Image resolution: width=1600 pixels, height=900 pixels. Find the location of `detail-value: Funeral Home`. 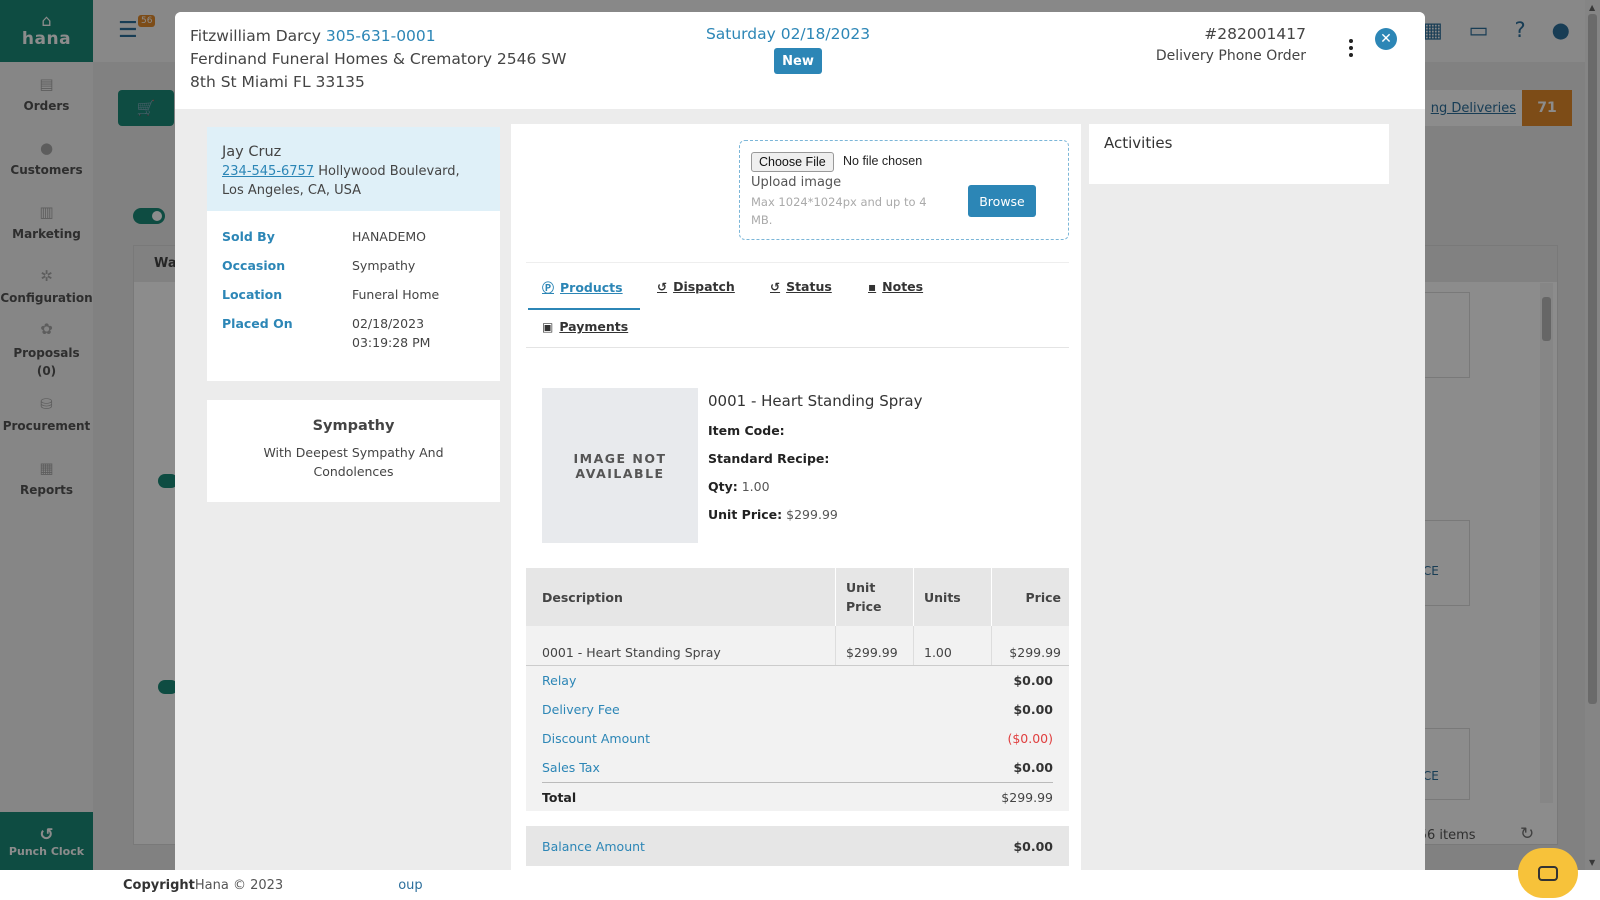

detail-value: Funeral Home is located at coordinates (396, 294).